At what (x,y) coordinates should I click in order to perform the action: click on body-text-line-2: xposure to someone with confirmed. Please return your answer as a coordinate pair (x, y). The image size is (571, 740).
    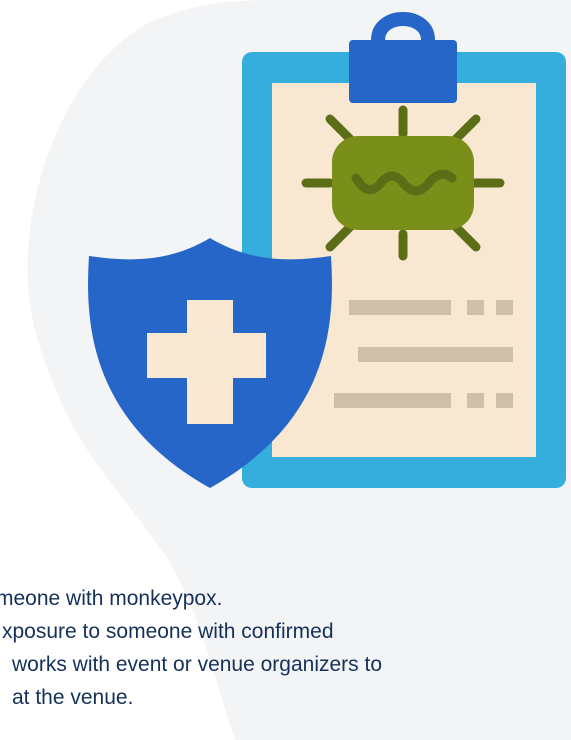
    Looking at the image, I should click on (168, 631).